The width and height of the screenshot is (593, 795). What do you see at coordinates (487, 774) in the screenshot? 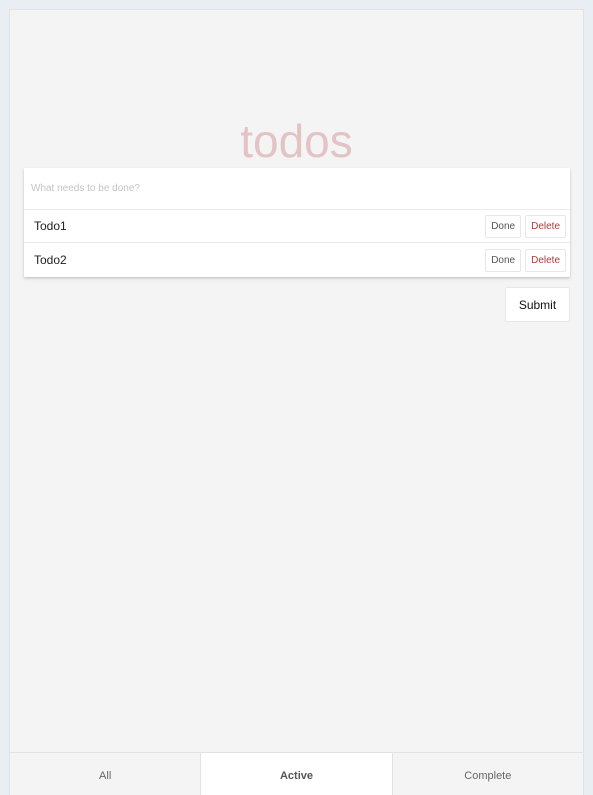
I see `tab-complete: Complete` at bounding box center [487, 774].